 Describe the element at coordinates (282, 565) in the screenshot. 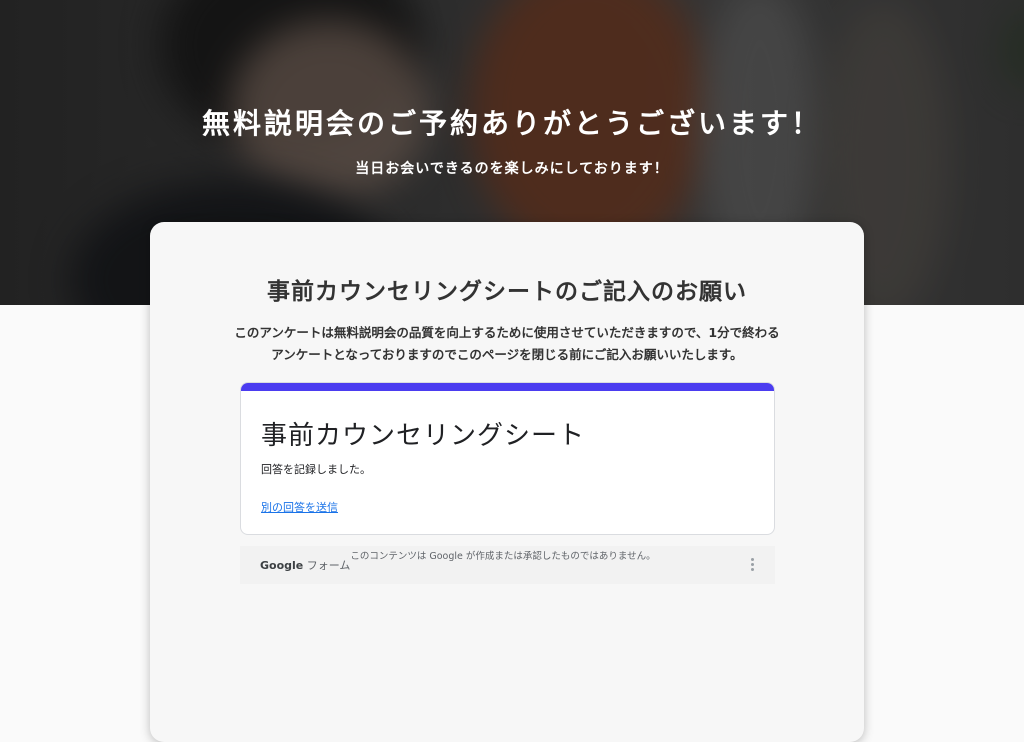

I see `google-brand: Google` at that location.